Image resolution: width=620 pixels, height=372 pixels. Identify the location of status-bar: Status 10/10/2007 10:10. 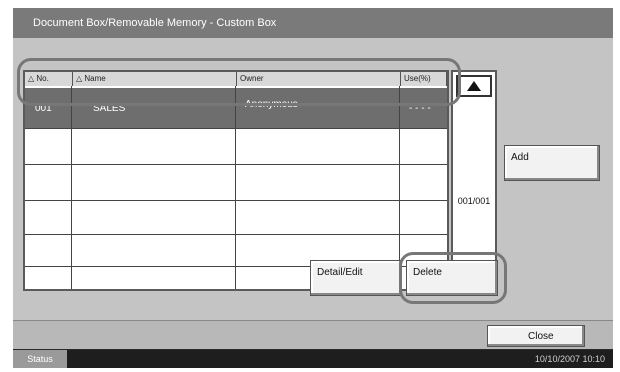
(313, 359).